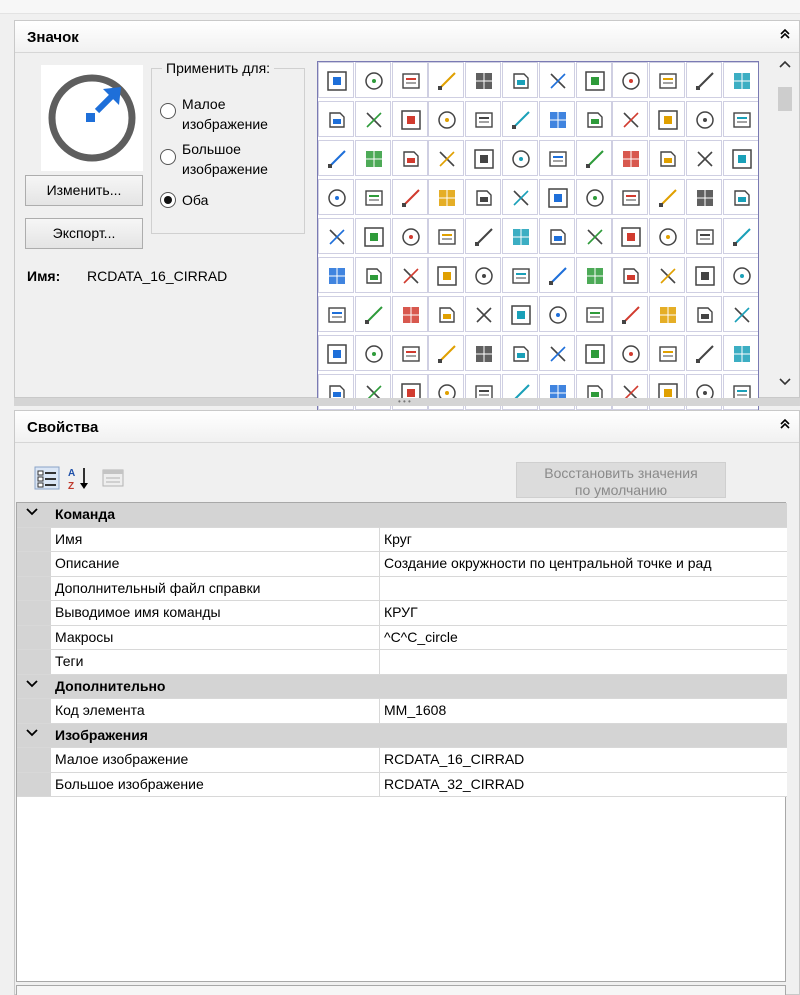 This screenshot has width=800, height=995. Describe the element at coordinates (630, 275) in the screenshot. I see `cui-load-icon` at that location.